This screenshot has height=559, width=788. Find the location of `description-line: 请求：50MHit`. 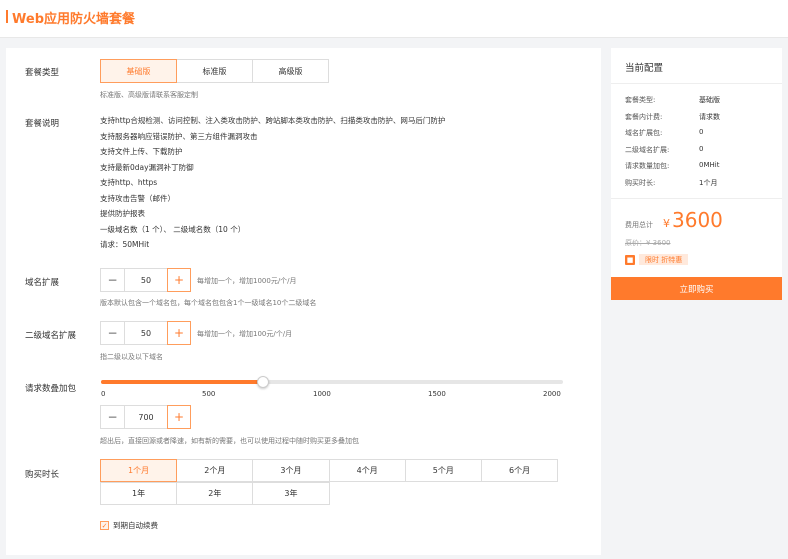

description-line: 请求：50MHit is located at coordinates (125, 244).